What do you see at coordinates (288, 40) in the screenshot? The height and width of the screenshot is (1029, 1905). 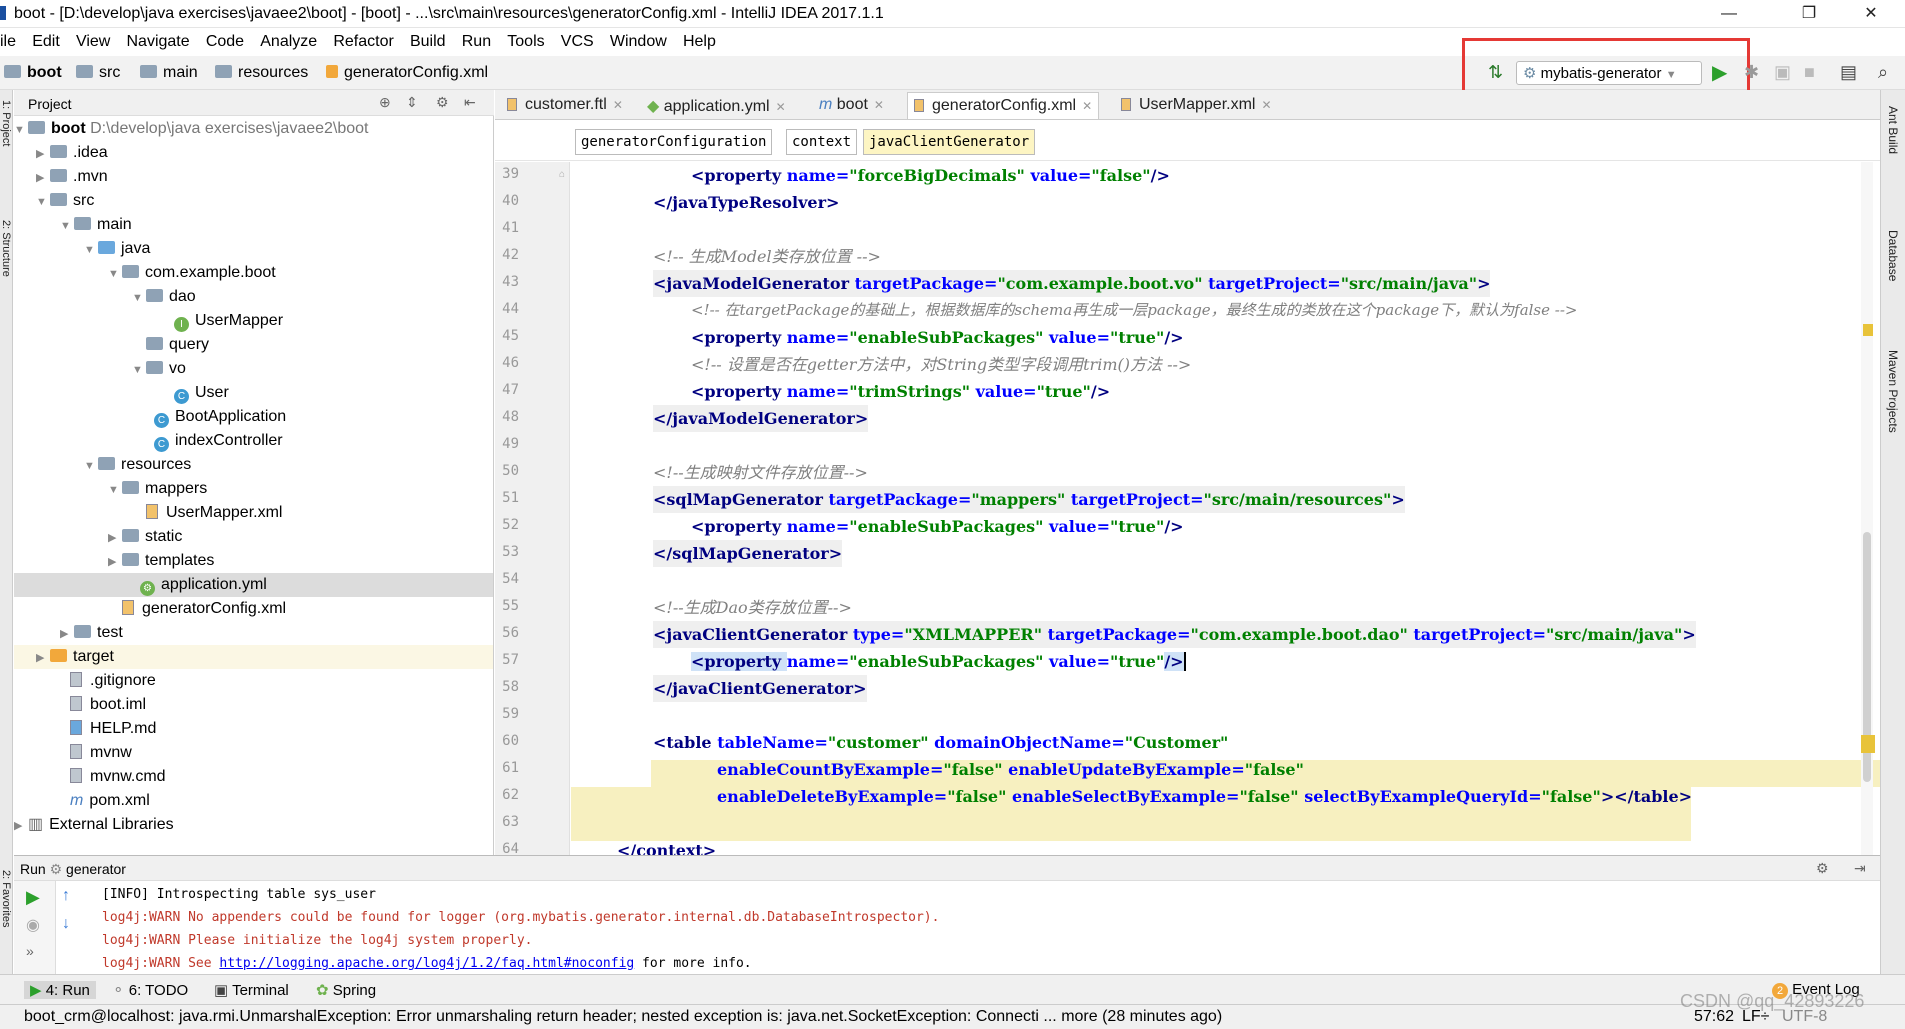 I see `menu-analyze: Analyze` at bounding box center [288, 40].